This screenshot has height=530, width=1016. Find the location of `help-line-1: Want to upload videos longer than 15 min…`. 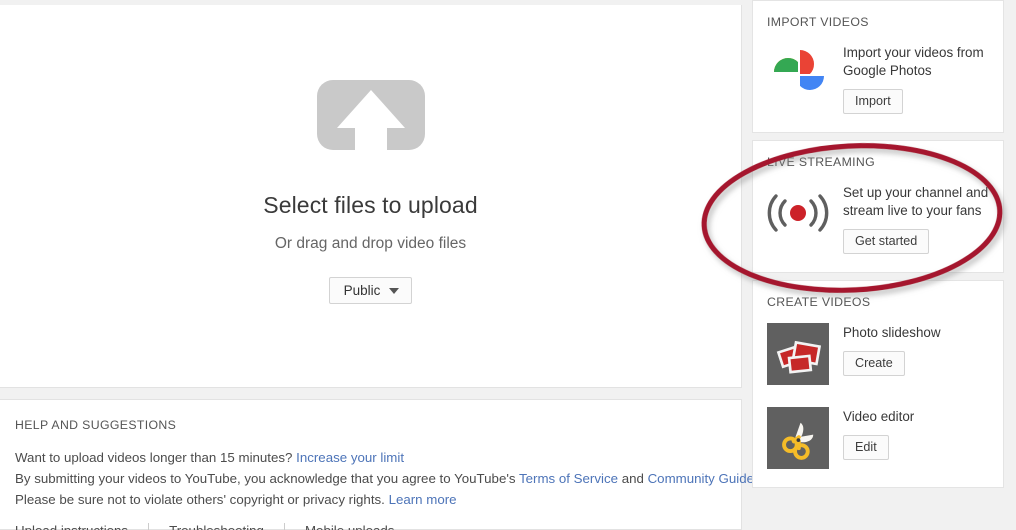

help-line-1: Want to upload videos longer than 15 min… is located at coordinates (378, 457).